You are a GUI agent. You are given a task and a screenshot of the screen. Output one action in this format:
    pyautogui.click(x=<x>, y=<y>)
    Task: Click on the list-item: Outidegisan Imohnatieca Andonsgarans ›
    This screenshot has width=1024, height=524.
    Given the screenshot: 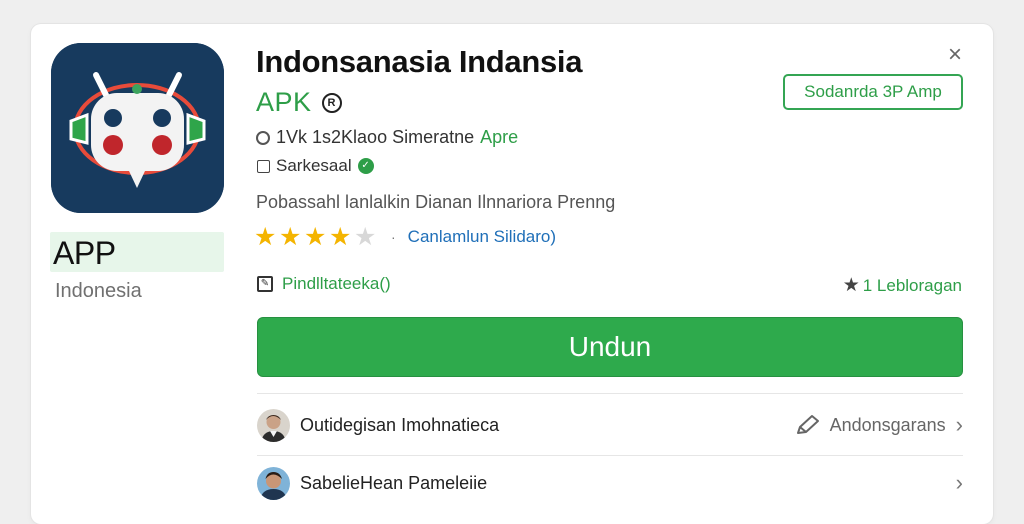 What is the action you would take?
    pyautogui.click(x=610, y=425)
    